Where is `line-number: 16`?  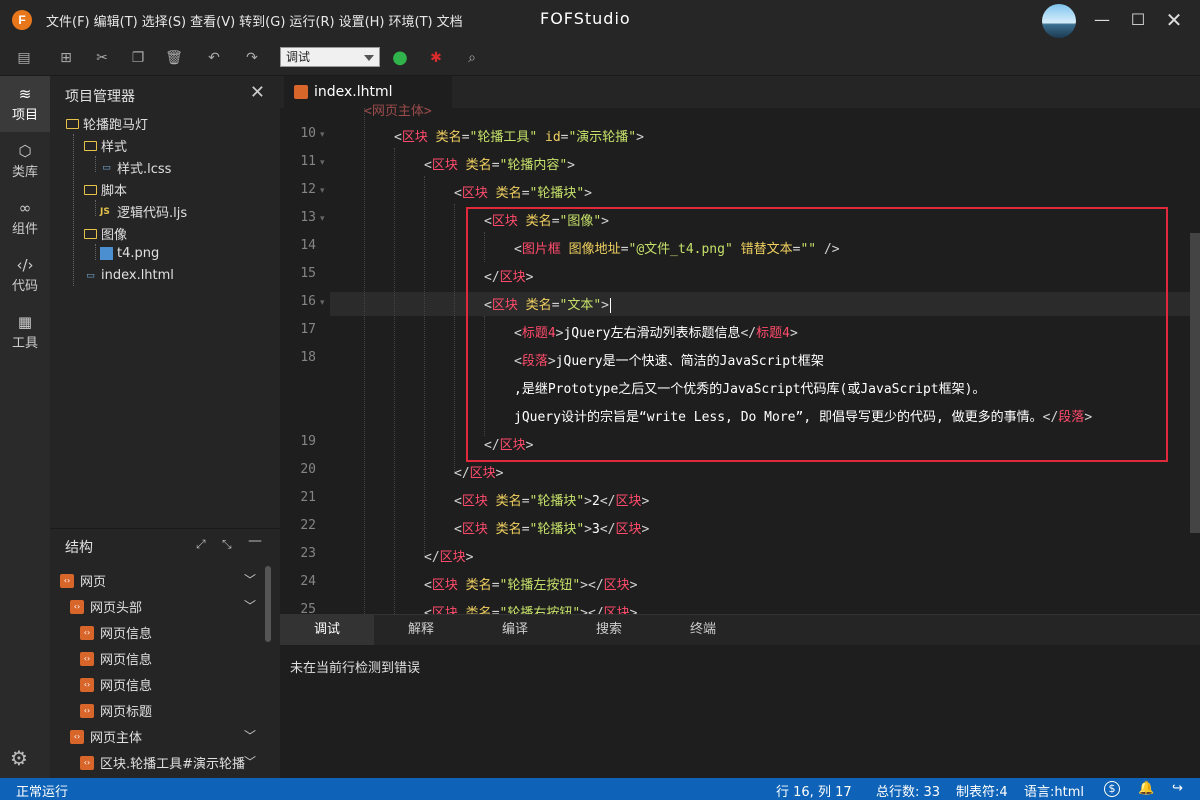 line-number: 16 is located at coordinates (308, 301).